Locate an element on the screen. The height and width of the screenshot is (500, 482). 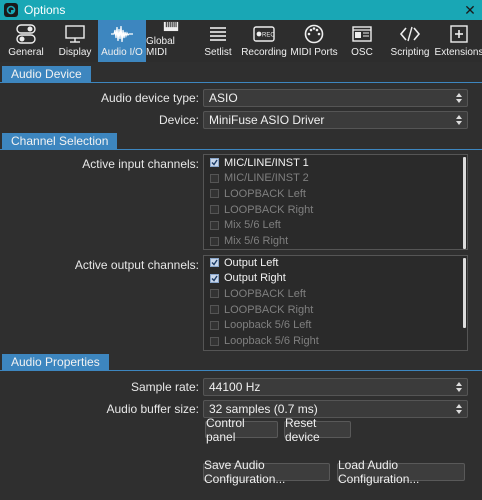
channel-checkbox-item: MIC/LINE/INST 2 is located at coordinates (259, 178).